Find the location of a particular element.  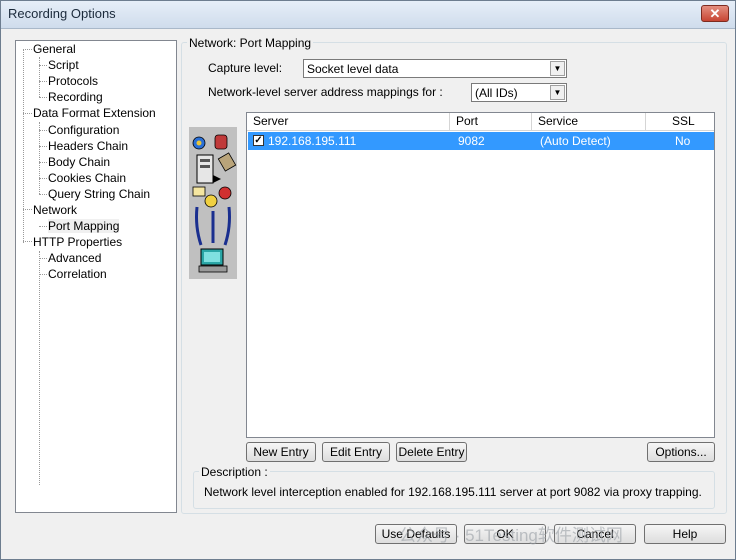

tree-item-label: Correlation is located at coordinates (77, 274).